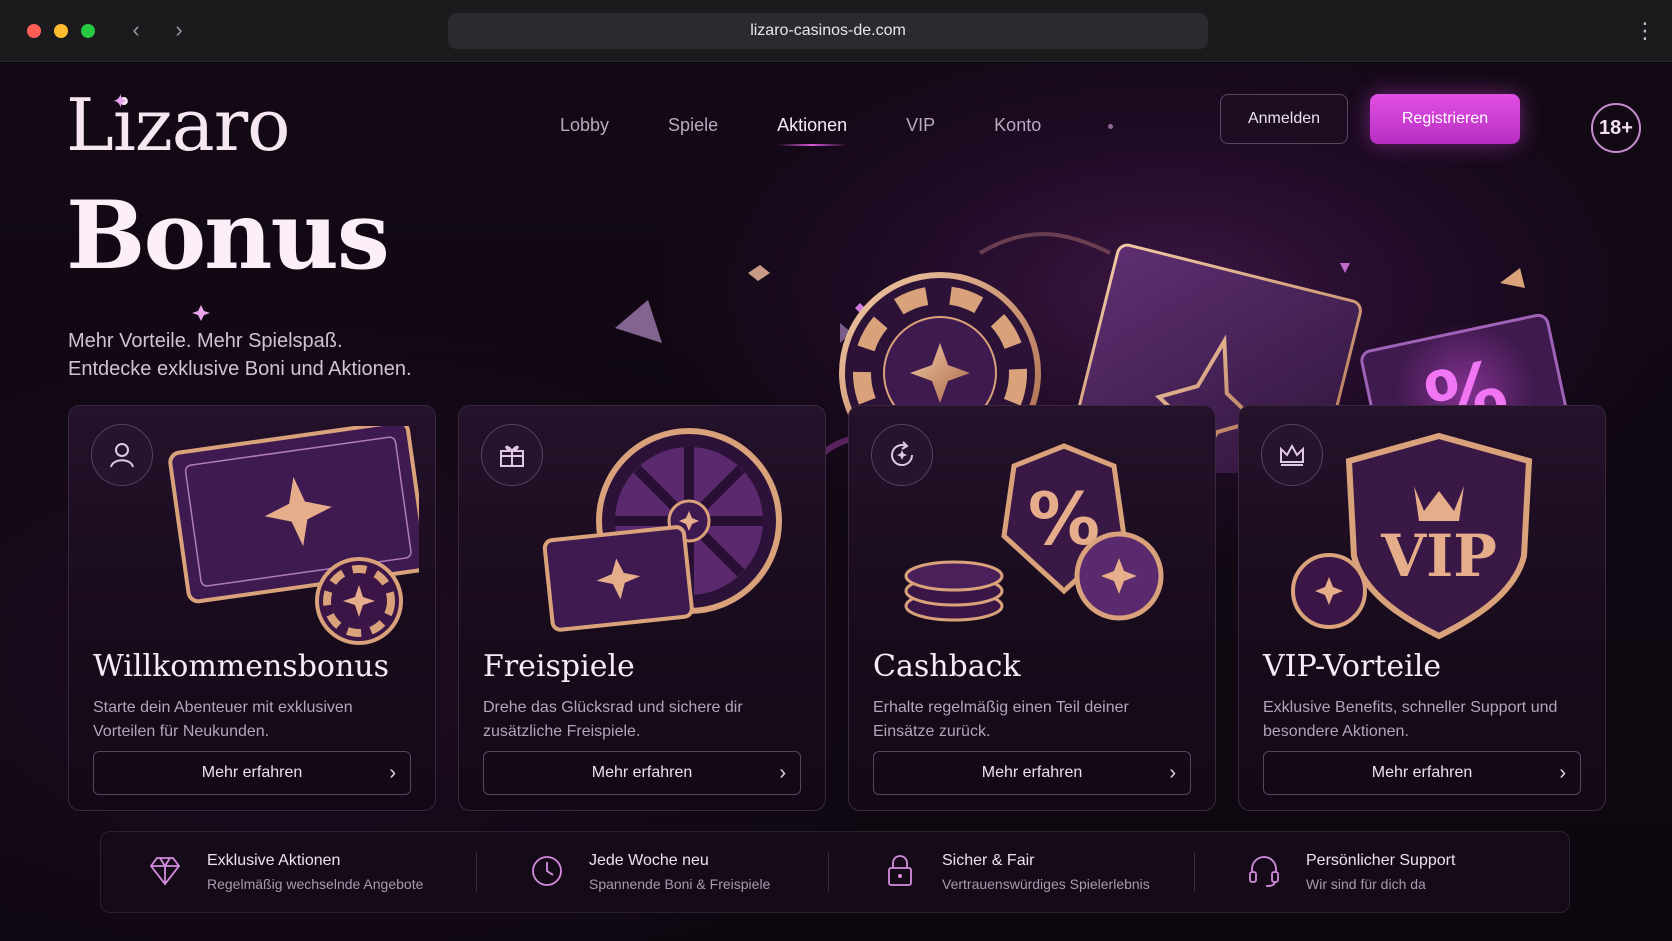 This screenshot has height=941, width=1672. I want to click on feature-subtitle: Spannende Boni & Freispiele, so click(680, 884).